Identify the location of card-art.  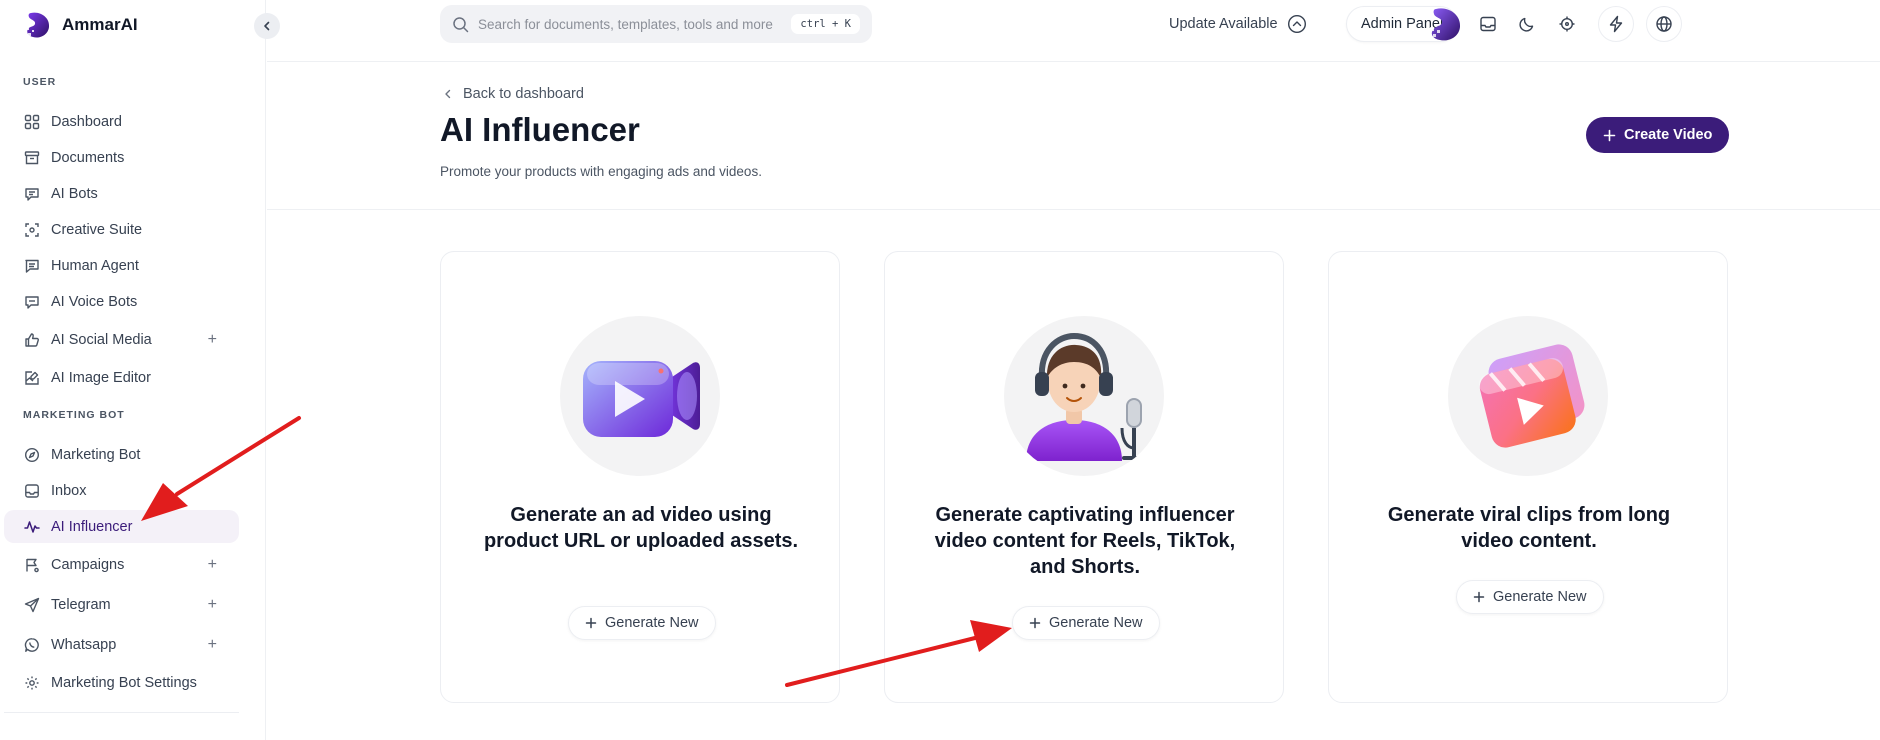
(1084, 396).